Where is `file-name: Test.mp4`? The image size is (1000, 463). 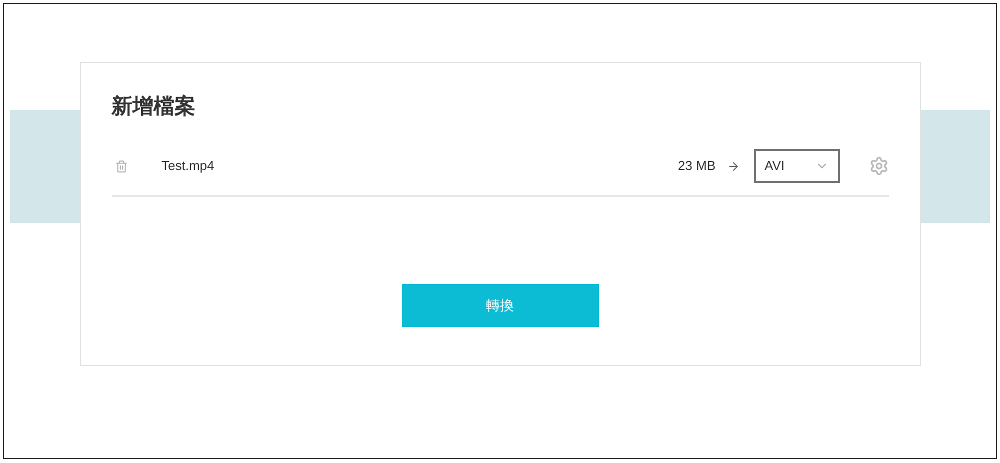
file-name: Test.mp4 is located at coordinates (188, 166).